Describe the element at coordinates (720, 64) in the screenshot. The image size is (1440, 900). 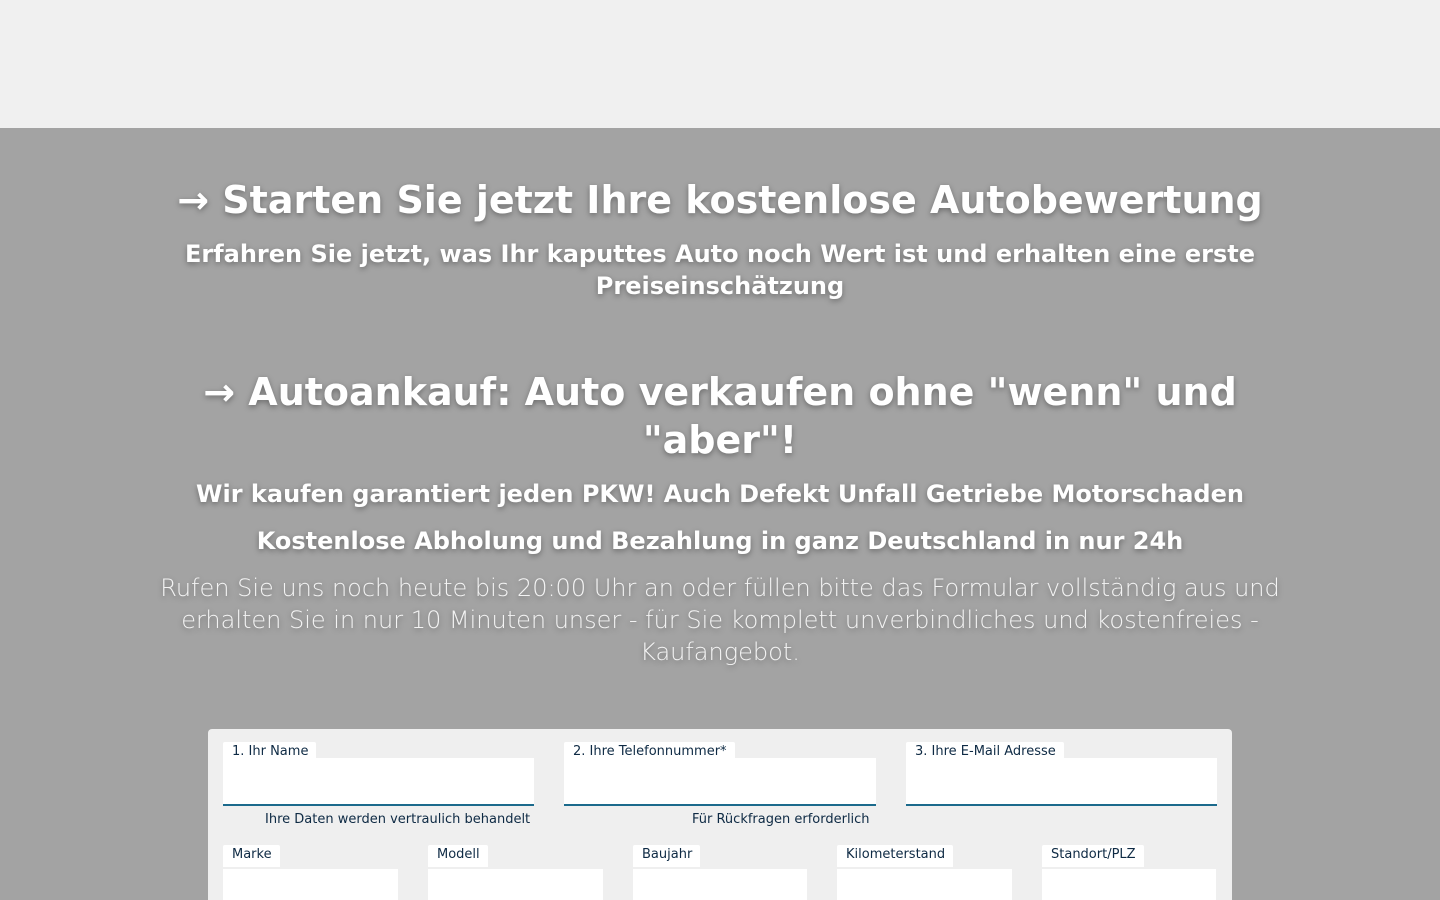
I see `top-header-bar` at that location.